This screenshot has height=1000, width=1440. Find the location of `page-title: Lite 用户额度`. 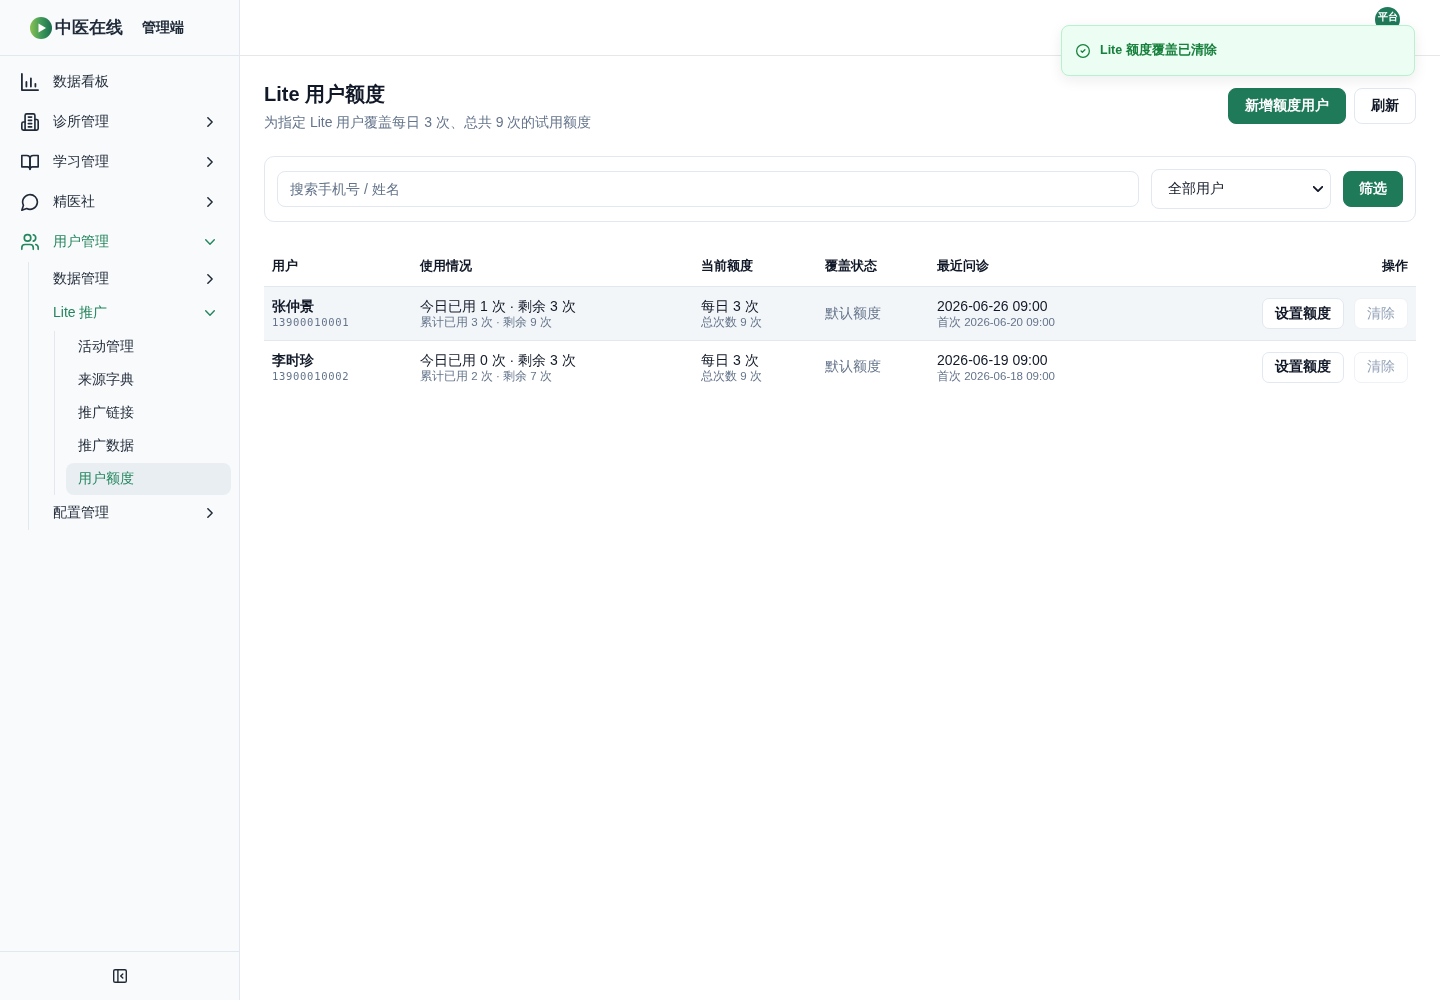

page-title: Lite 用户额度 is located at coordinates (325, 94).